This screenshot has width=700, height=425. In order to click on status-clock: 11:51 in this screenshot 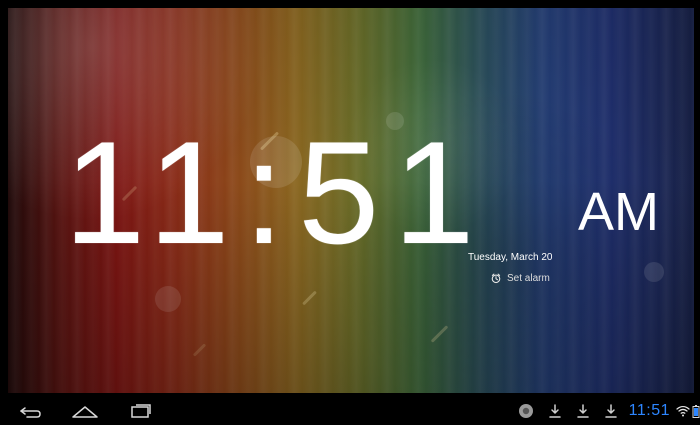, I will do `click(649, 410)`.